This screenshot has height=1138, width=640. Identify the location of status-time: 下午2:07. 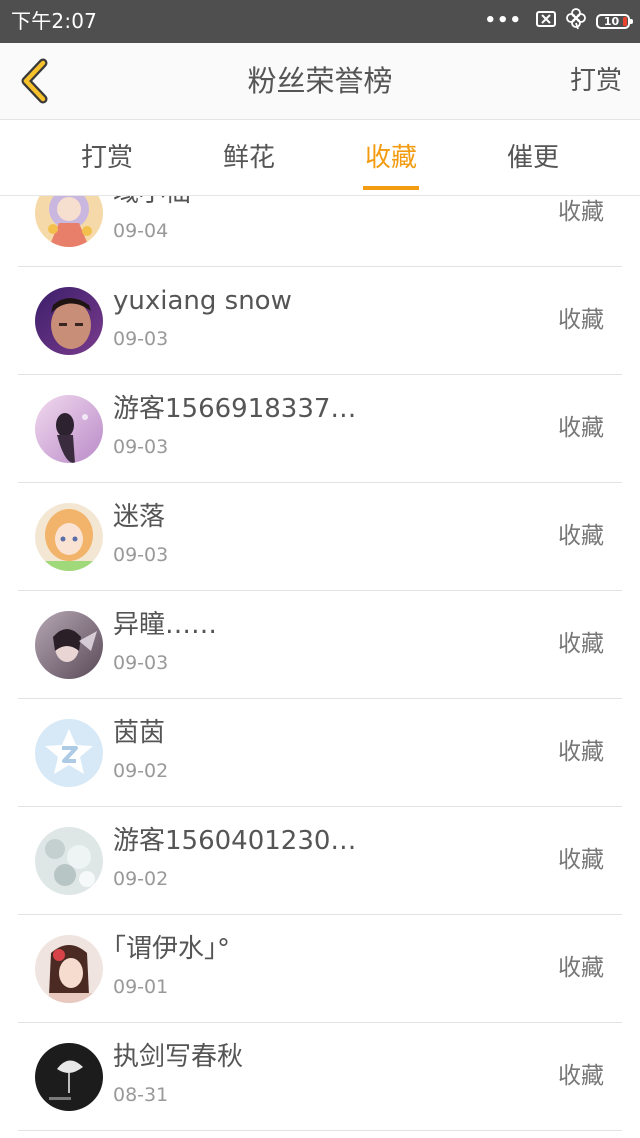
(54, 21).